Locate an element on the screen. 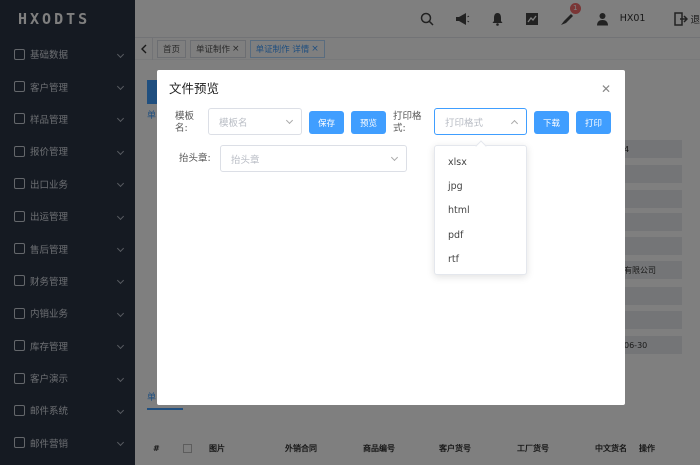  format-option-html: html is located at coordinates (480, 211).